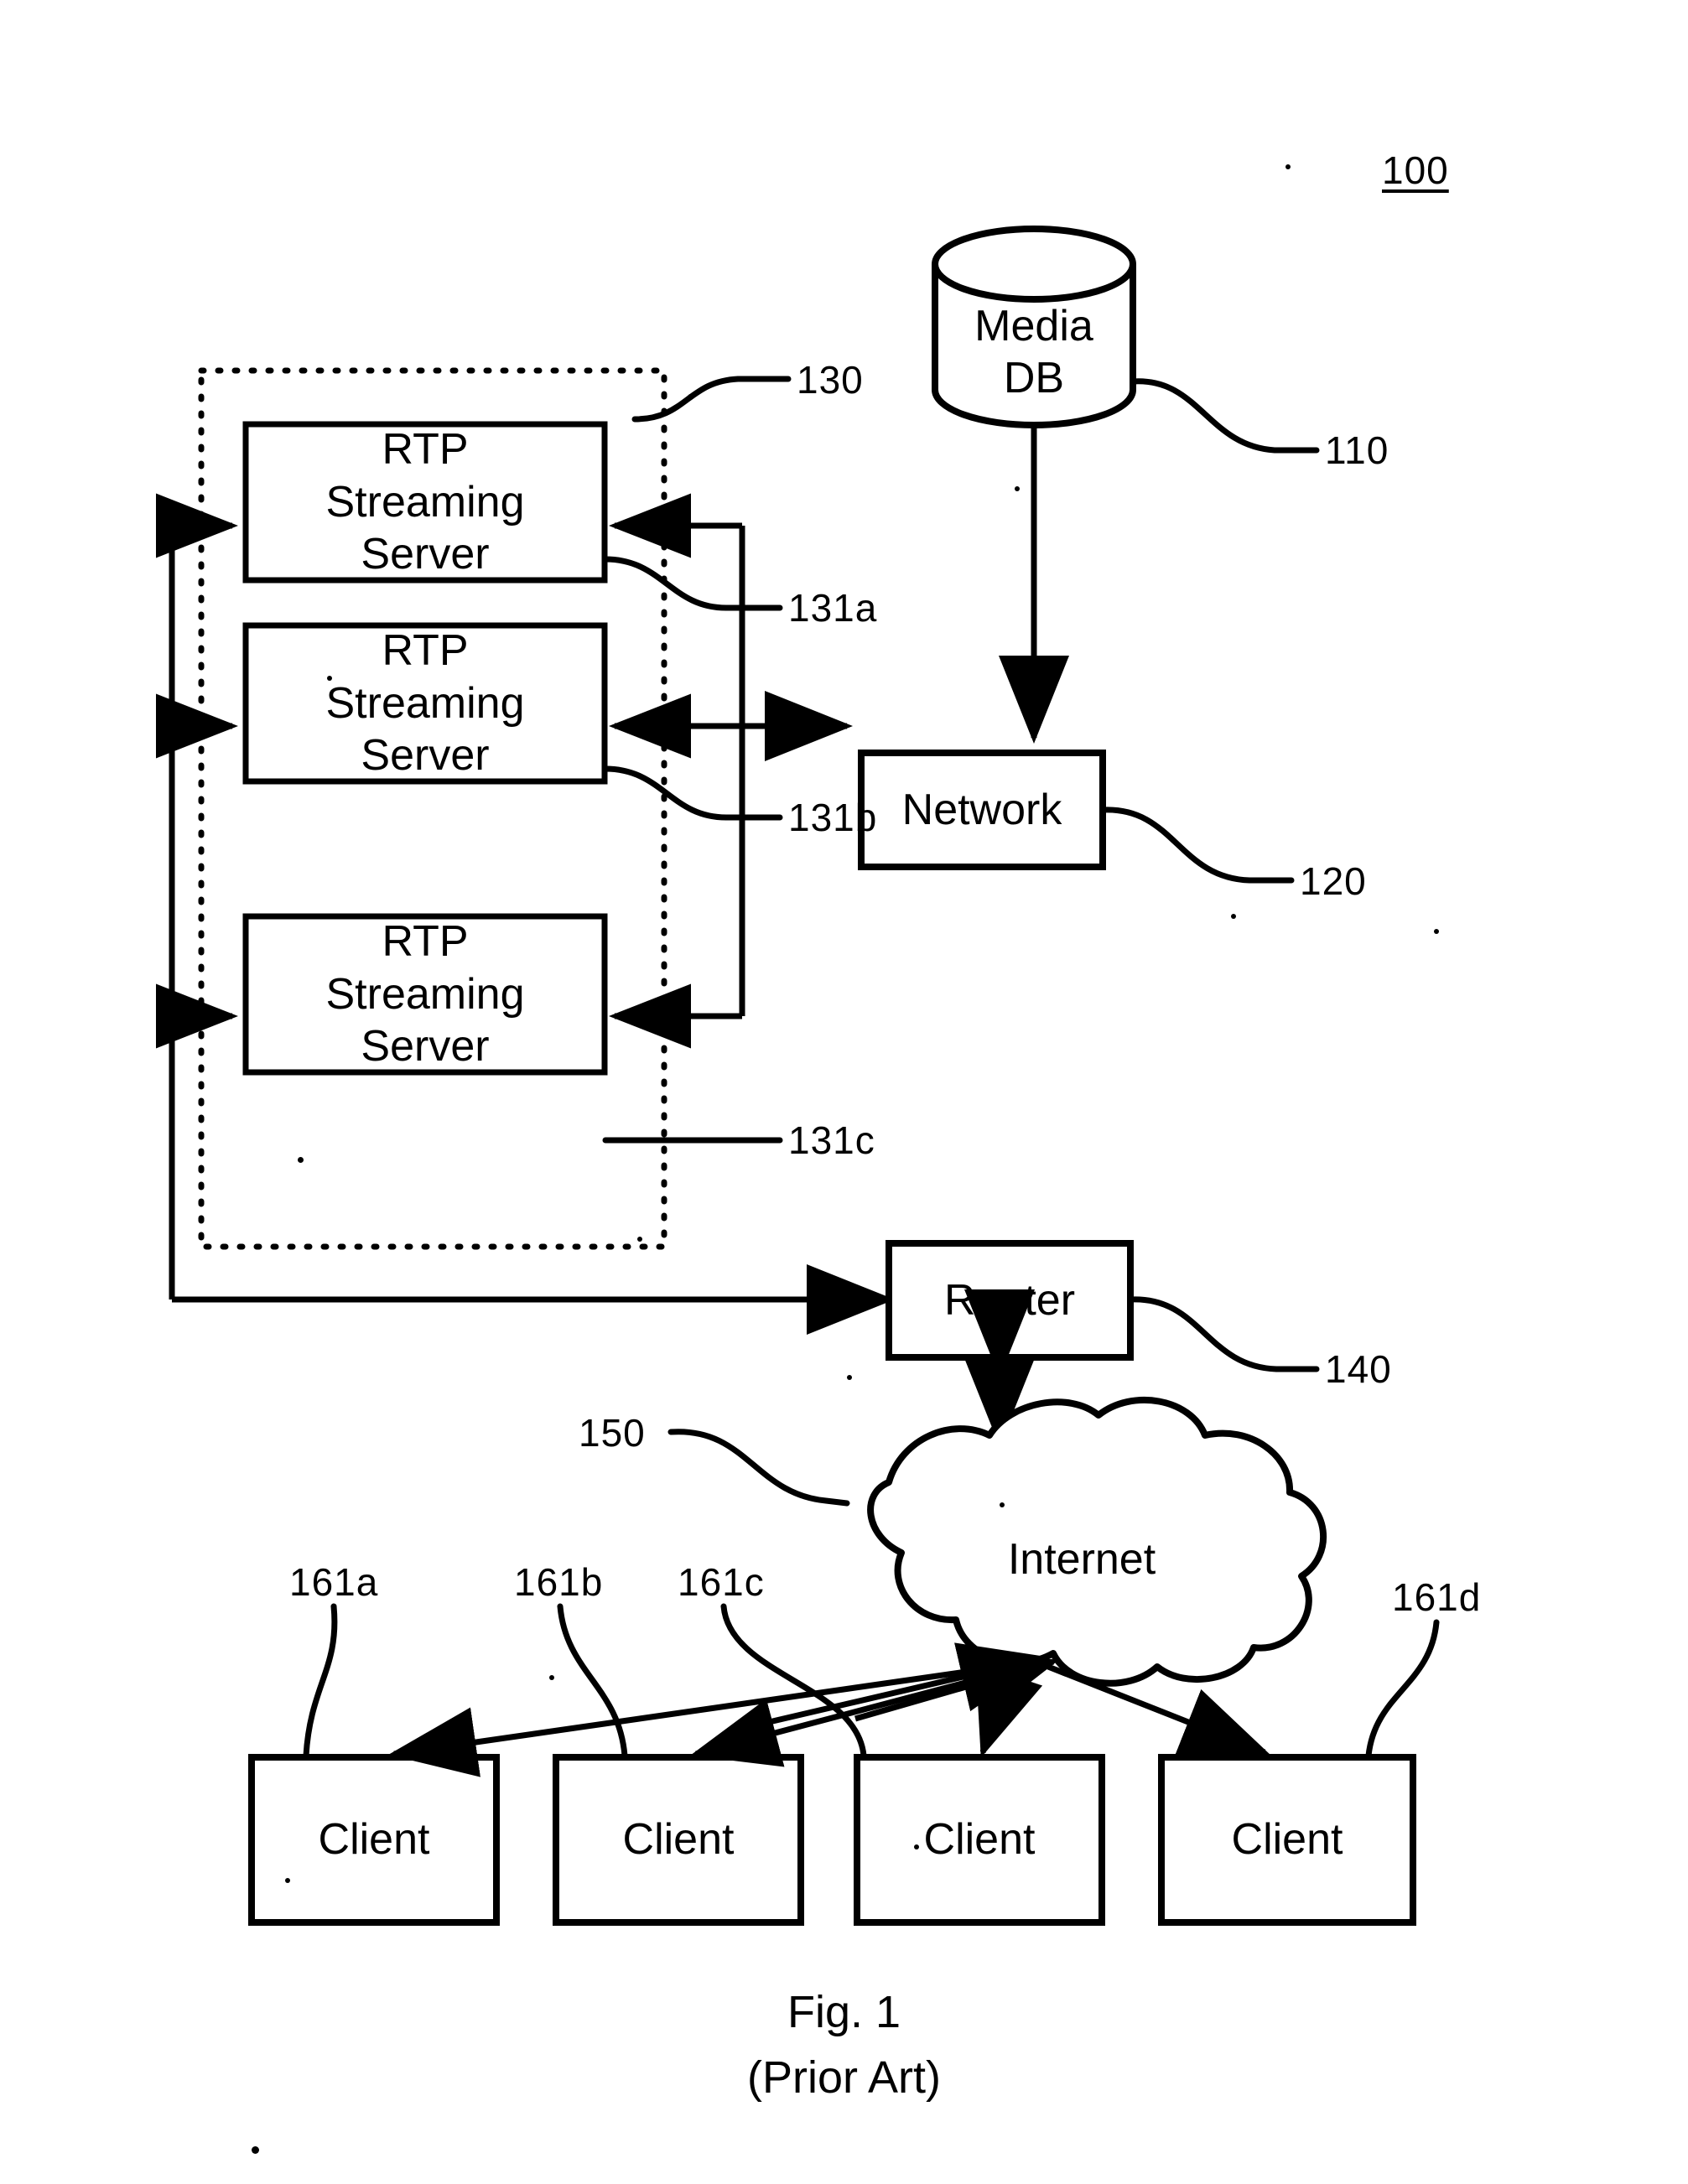 The image size is (1688, 2184). Describe the element at coordinates (1158, 1709) in the screenshot. I see `cloud-to-client-4-arrow` at that location.